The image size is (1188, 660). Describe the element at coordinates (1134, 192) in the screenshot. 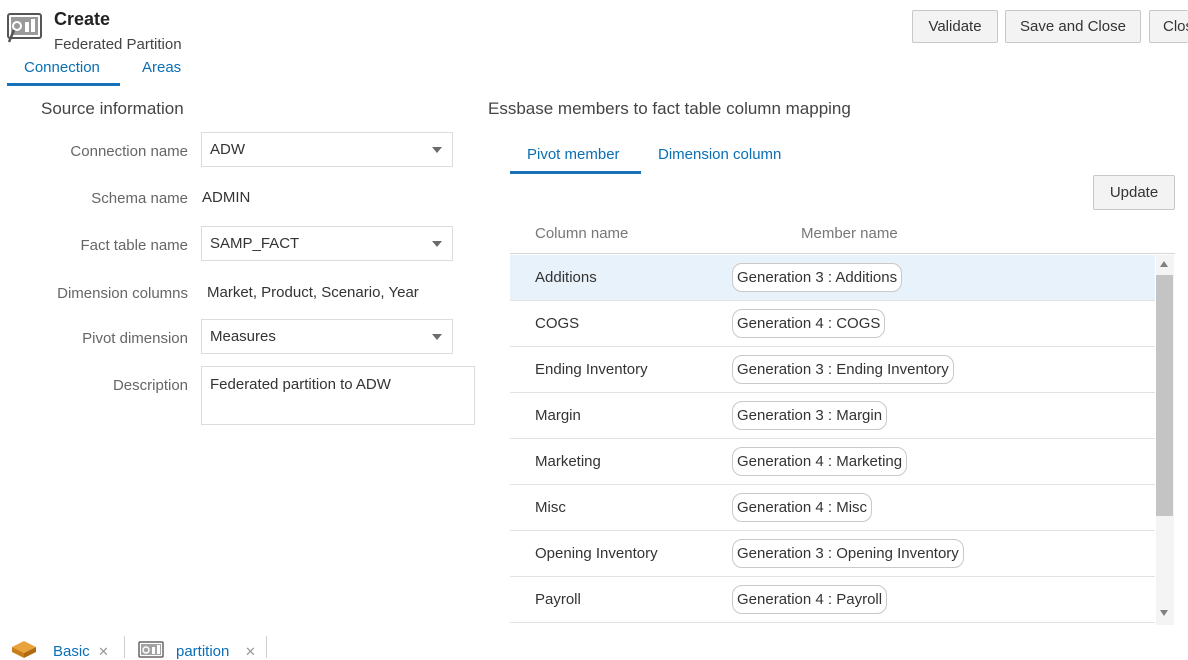

I see `update-button: Update` at that location.